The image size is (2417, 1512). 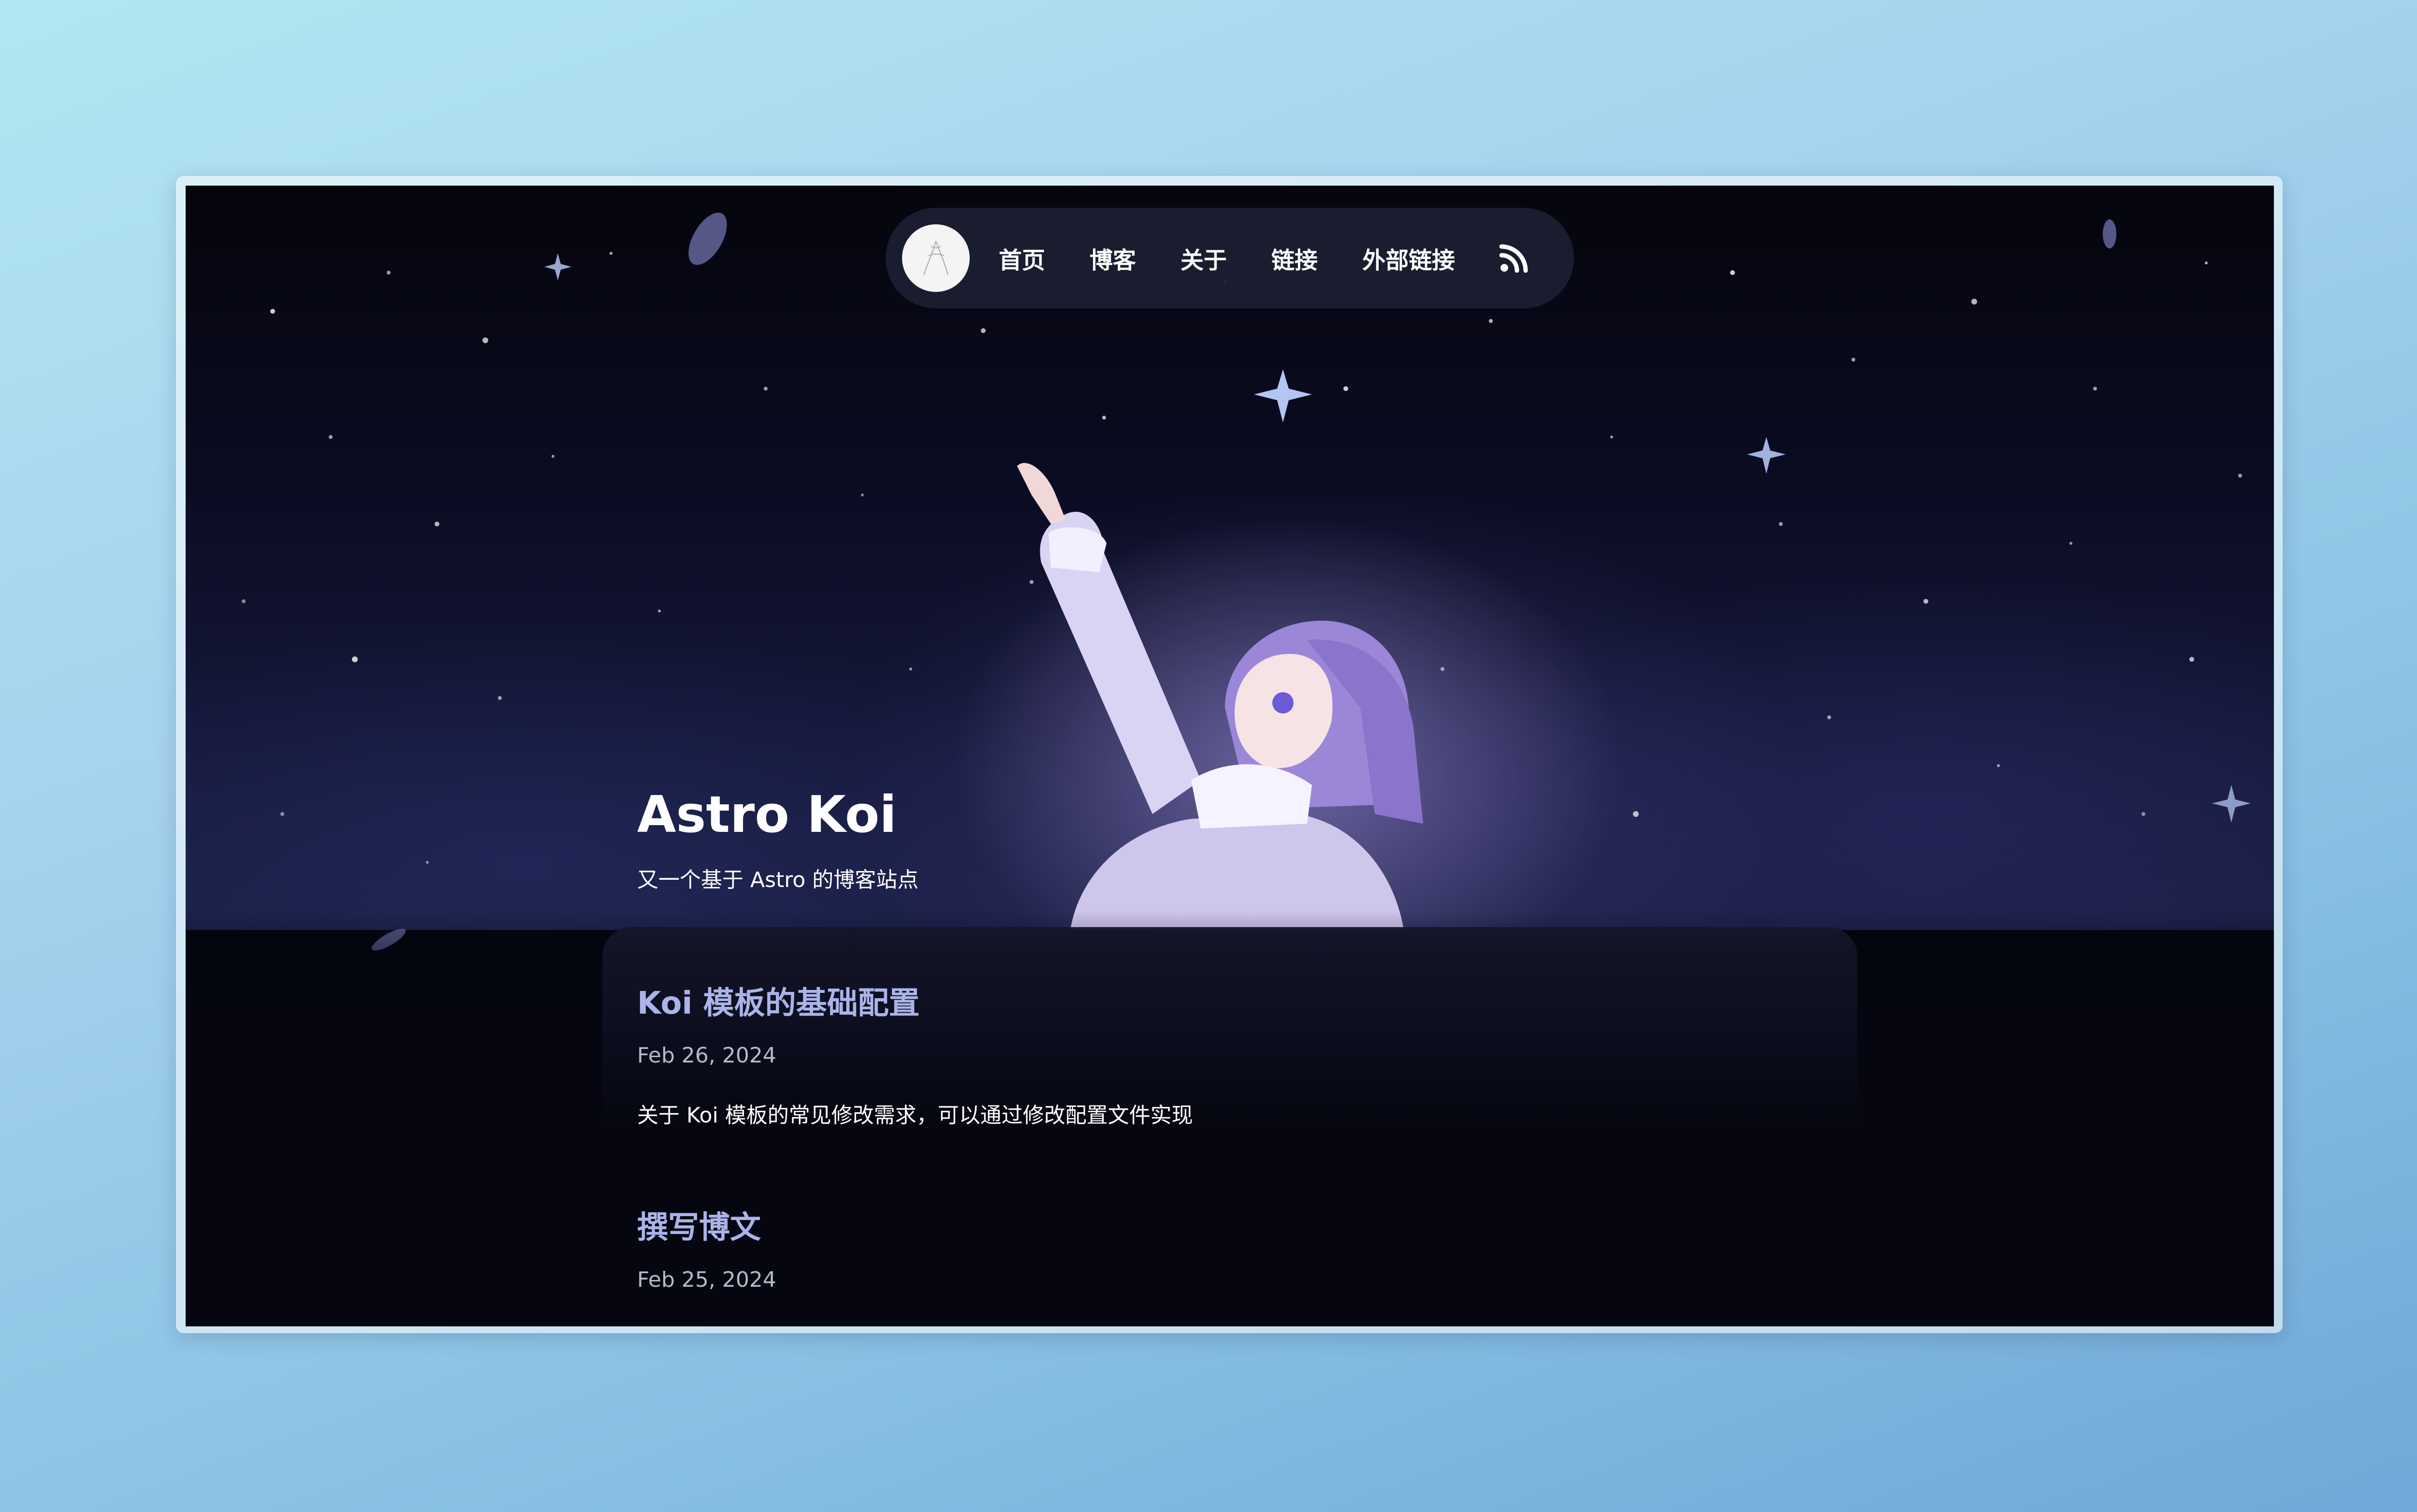 I want to click on site-title: Astro Koi, so click(x=767, y=814).